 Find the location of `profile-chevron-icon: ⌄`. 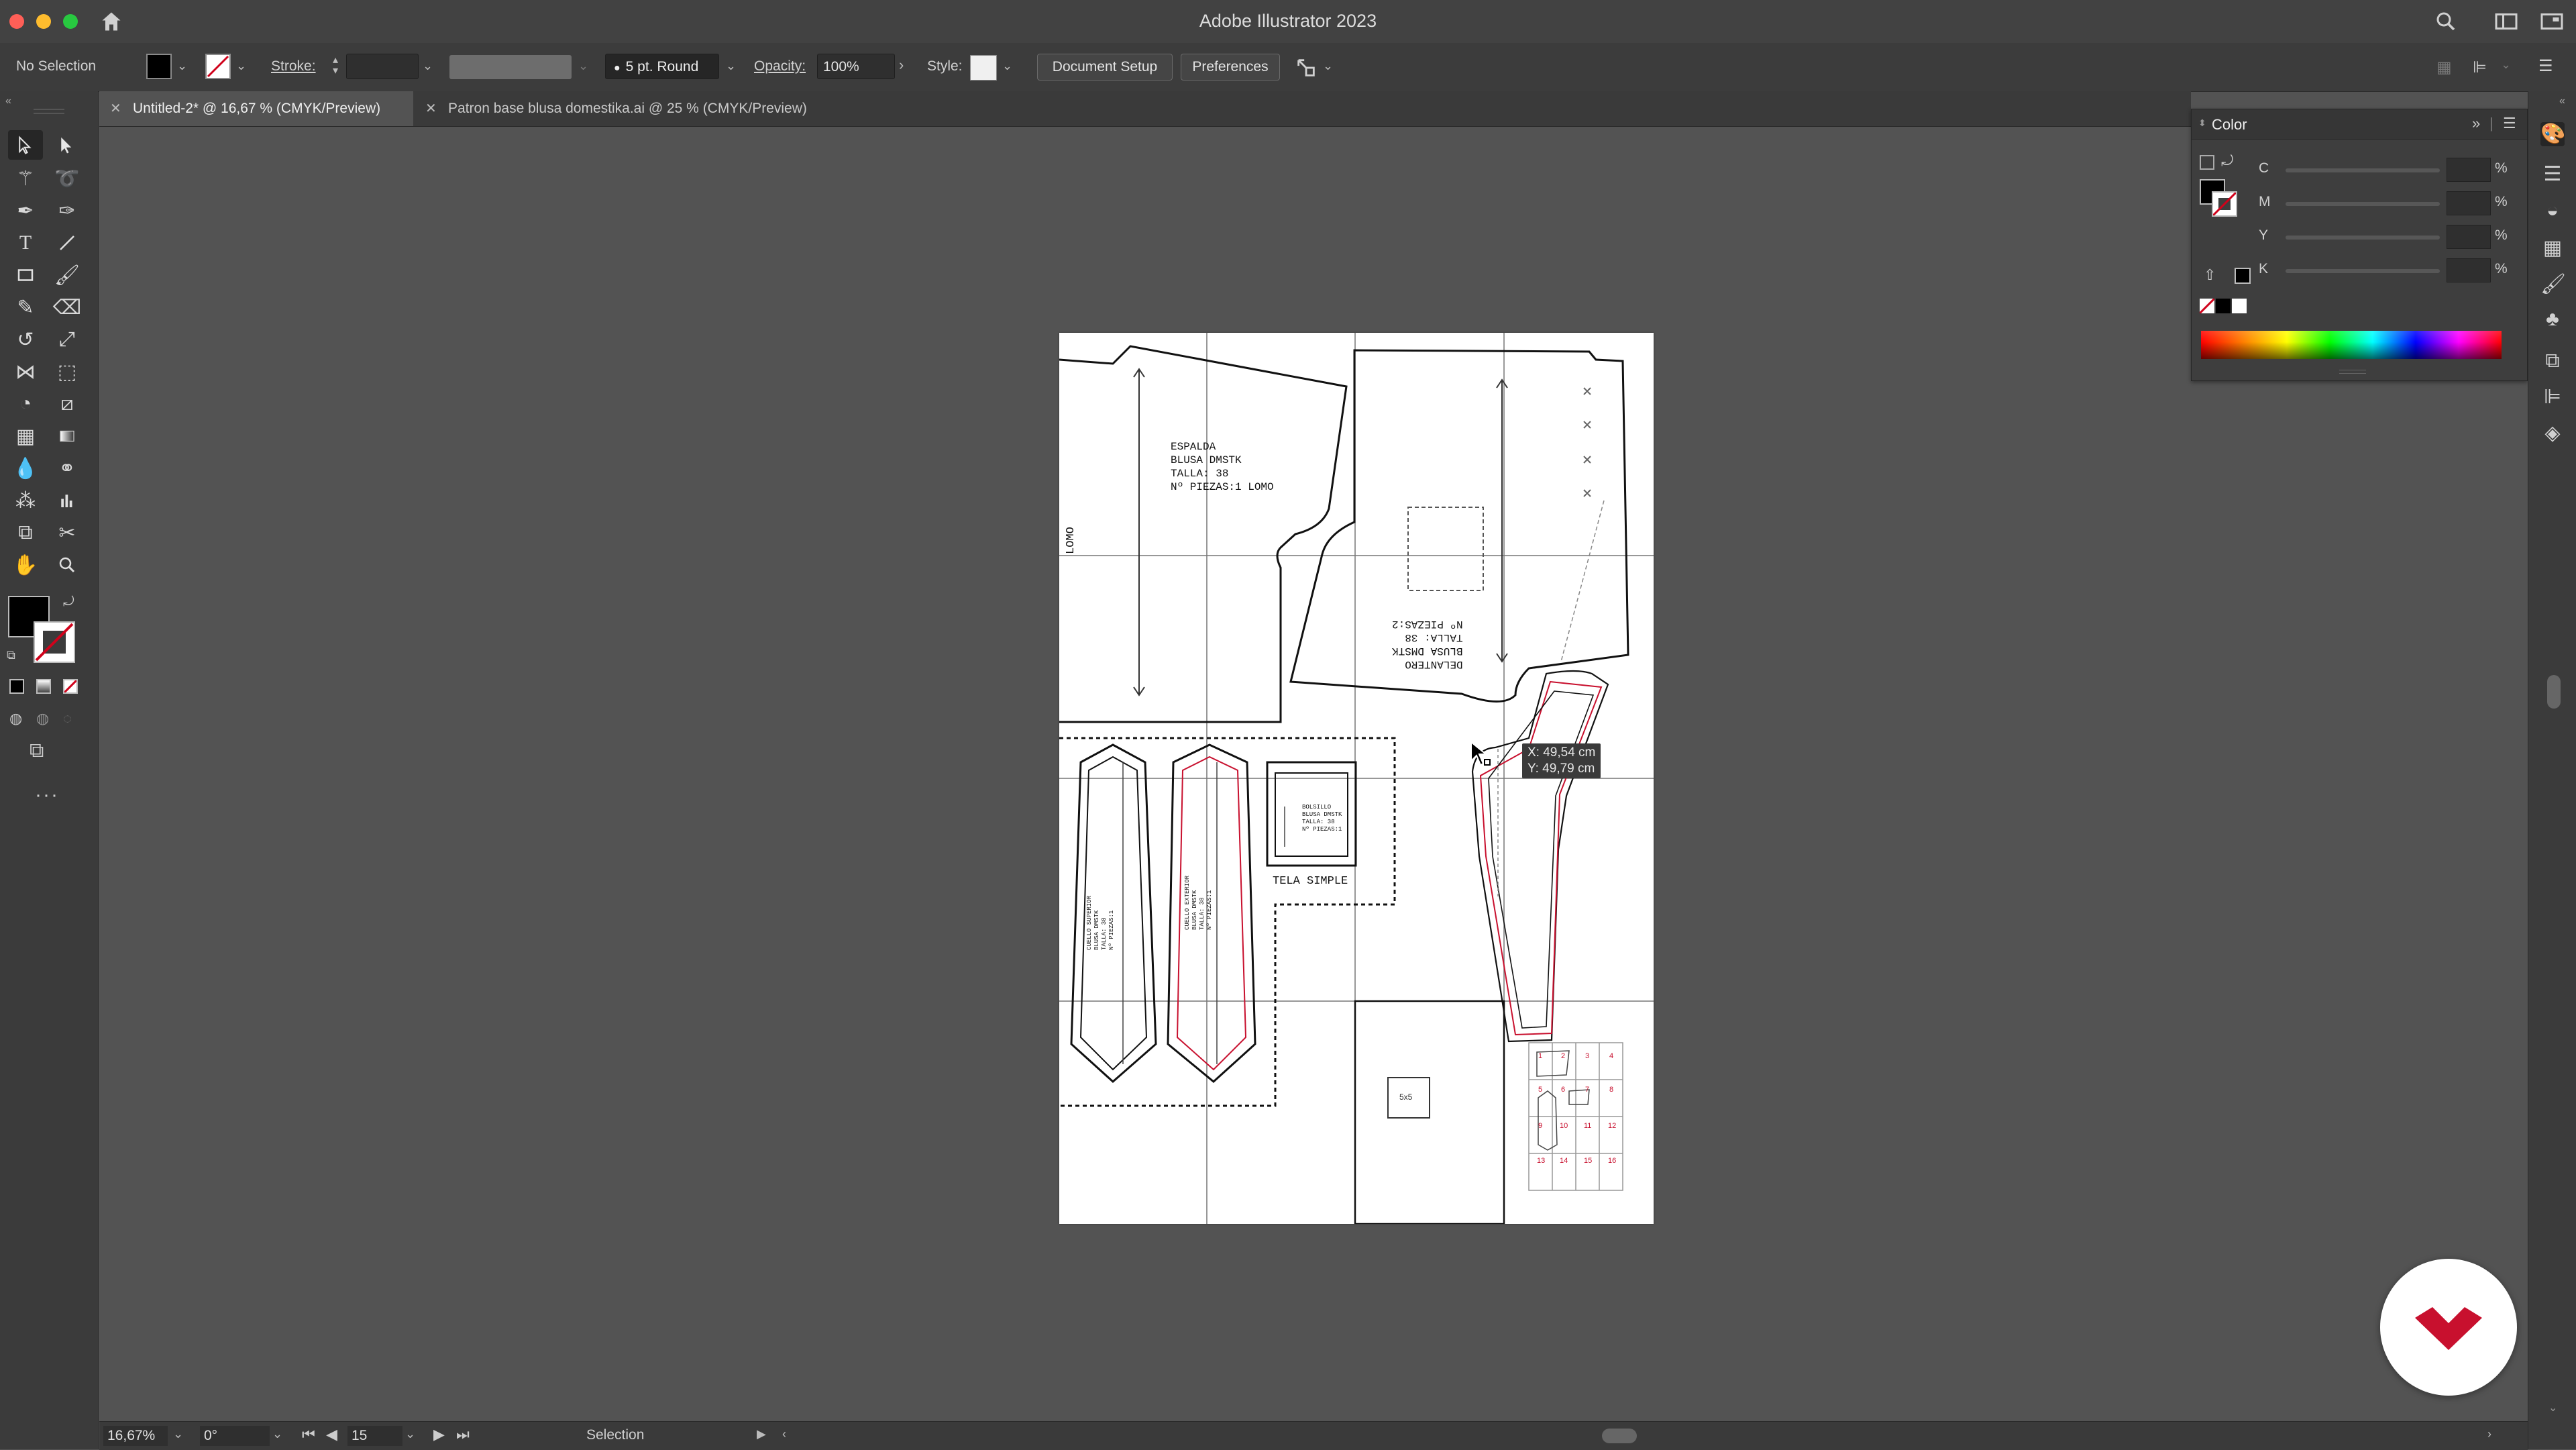

profile-chevron-icon: ⌄ is located at coordinates (583, 66).